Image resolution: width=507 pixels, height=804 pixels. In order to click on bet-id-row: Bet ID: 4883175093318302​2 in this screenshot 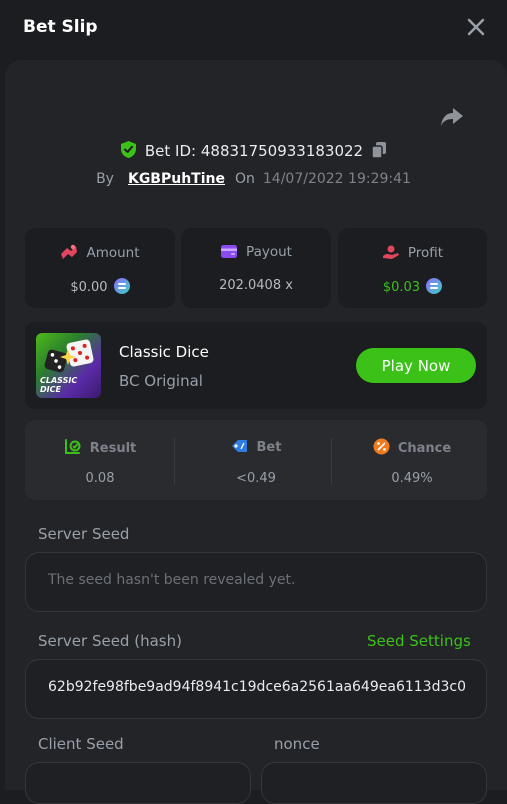, I will do `click(253, 150)`.